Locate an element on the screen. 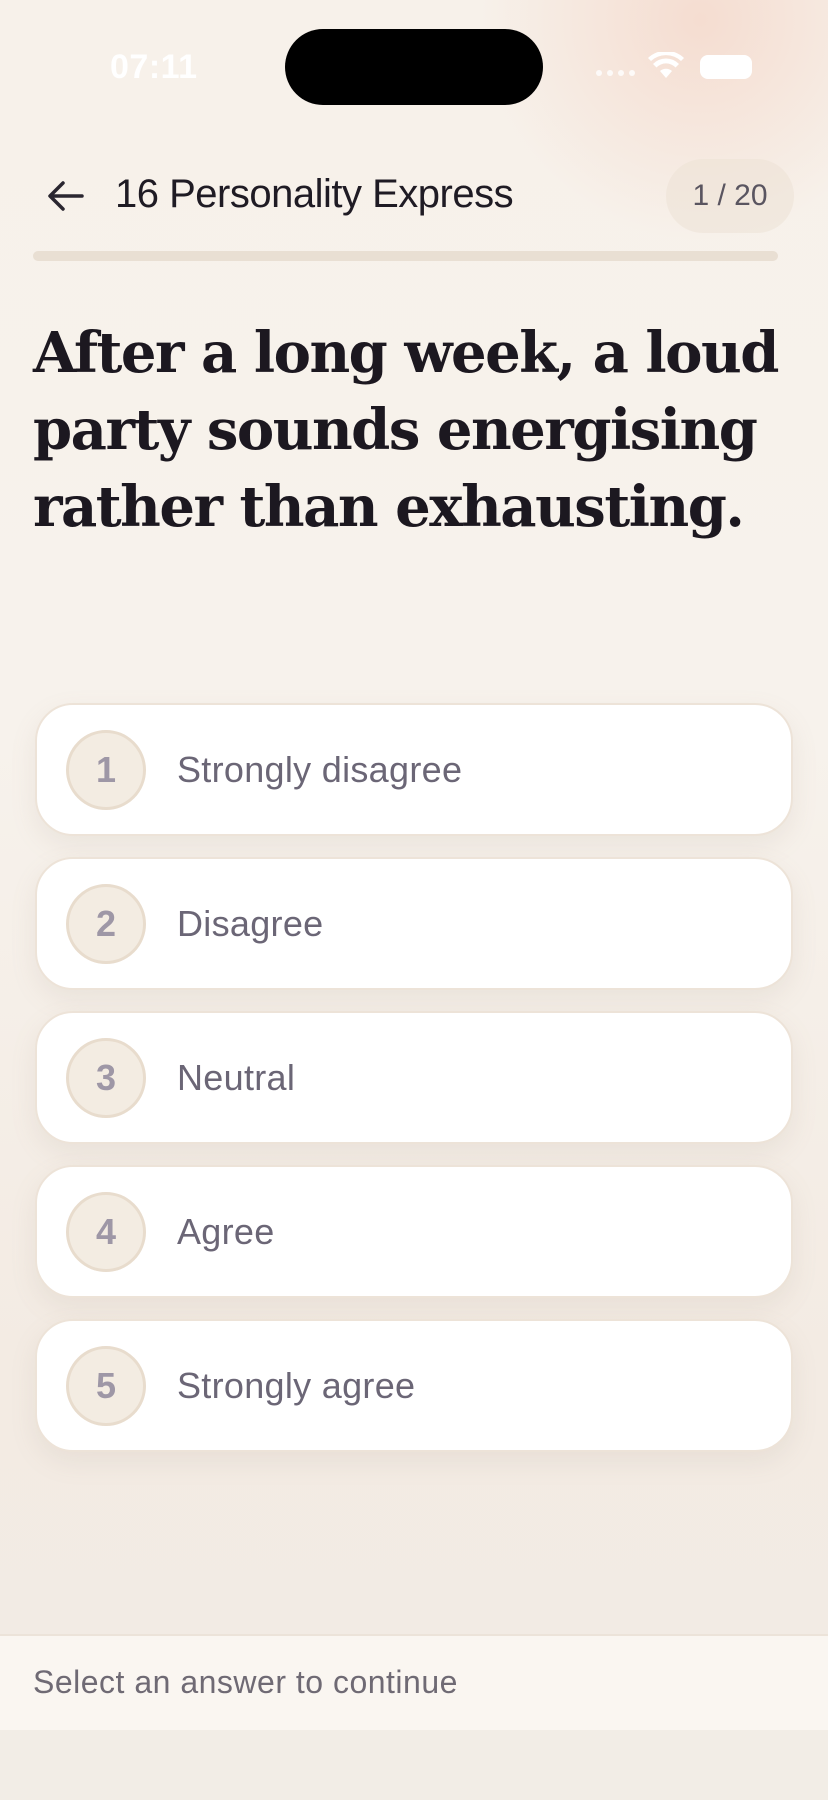  option-number: 3 is located at coordinates (106, 1078).